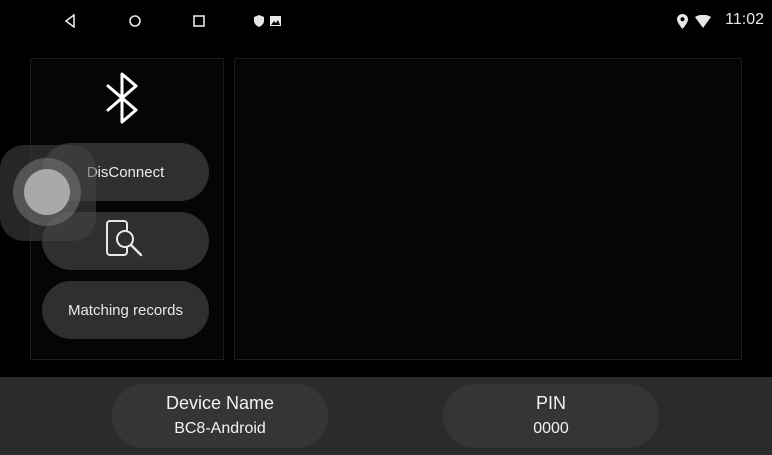  What do you see at coordinates (259, 21) in the screenshot?
I see `shield-icon` at bounding box center [259, 21].